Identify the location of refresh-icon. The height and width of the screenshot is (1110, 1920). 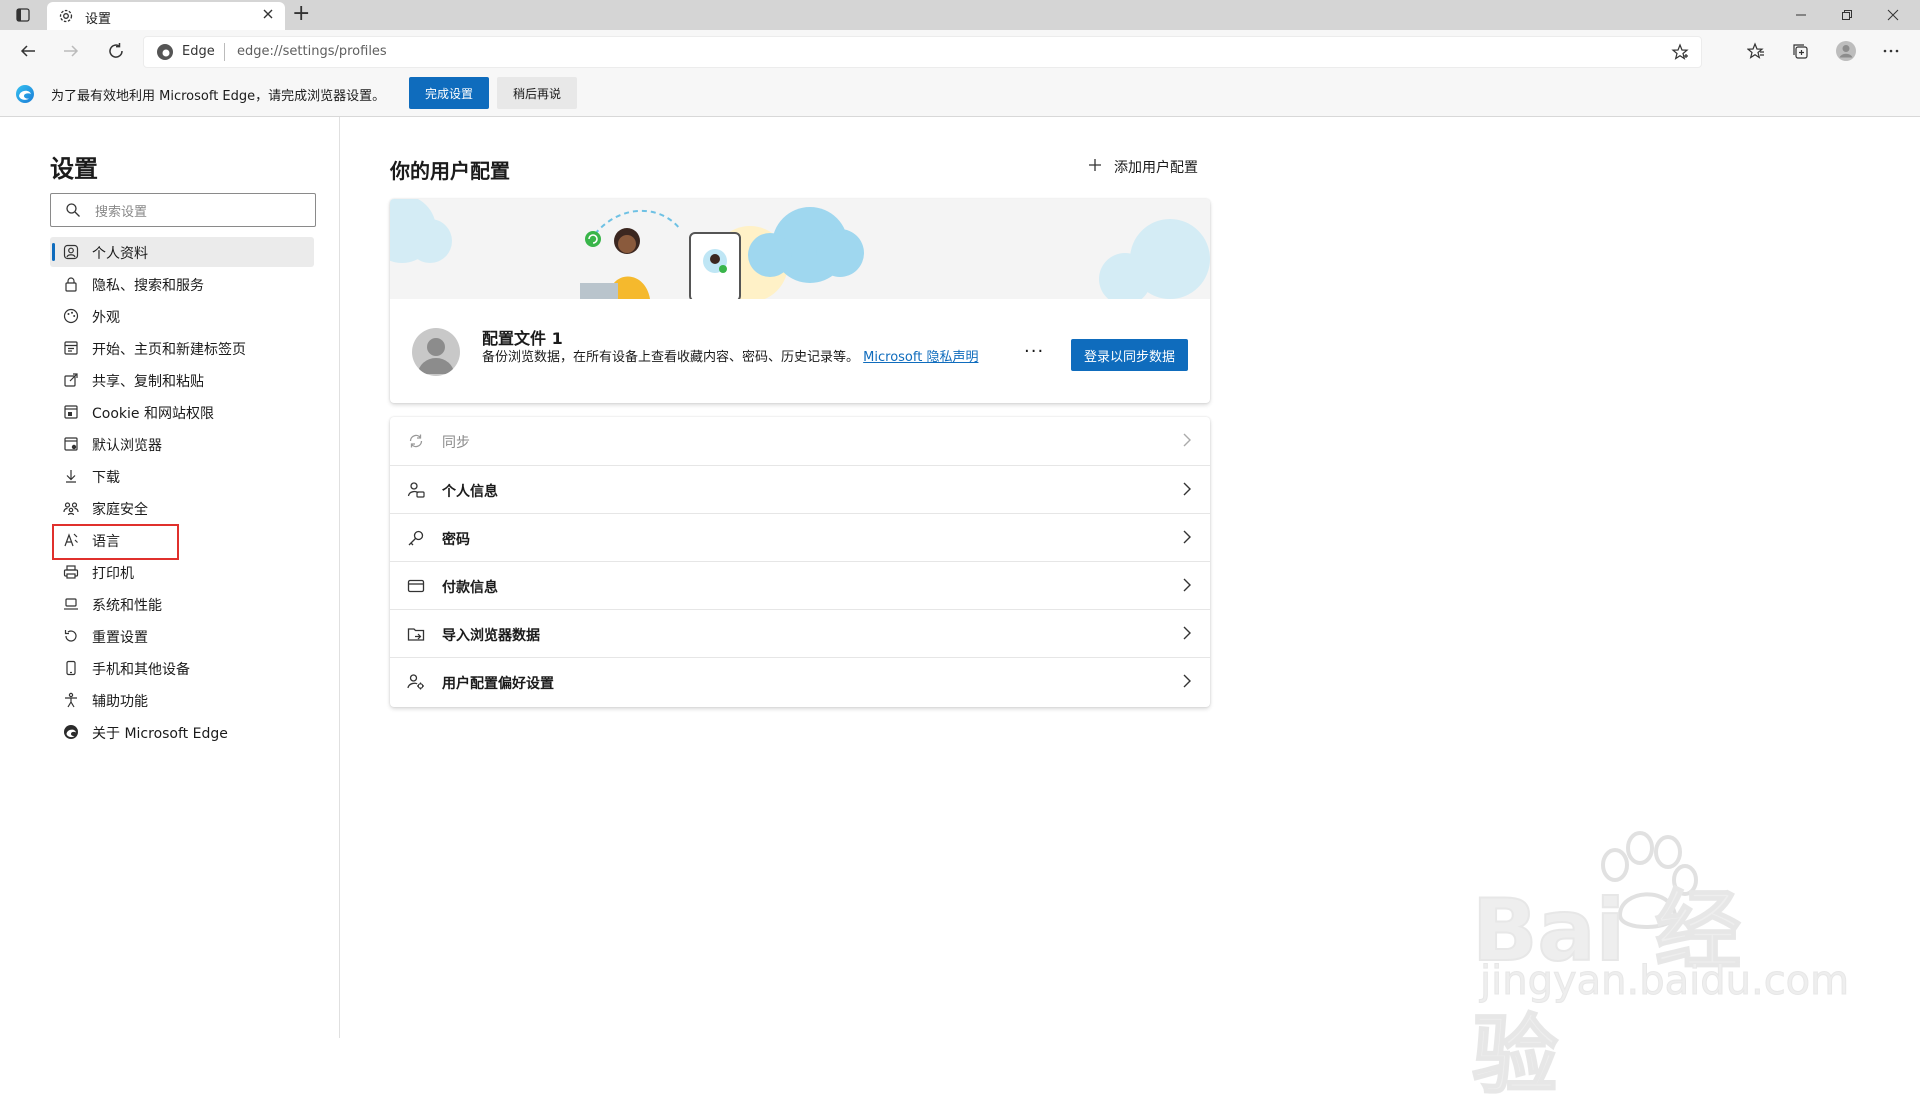
(116, 51).